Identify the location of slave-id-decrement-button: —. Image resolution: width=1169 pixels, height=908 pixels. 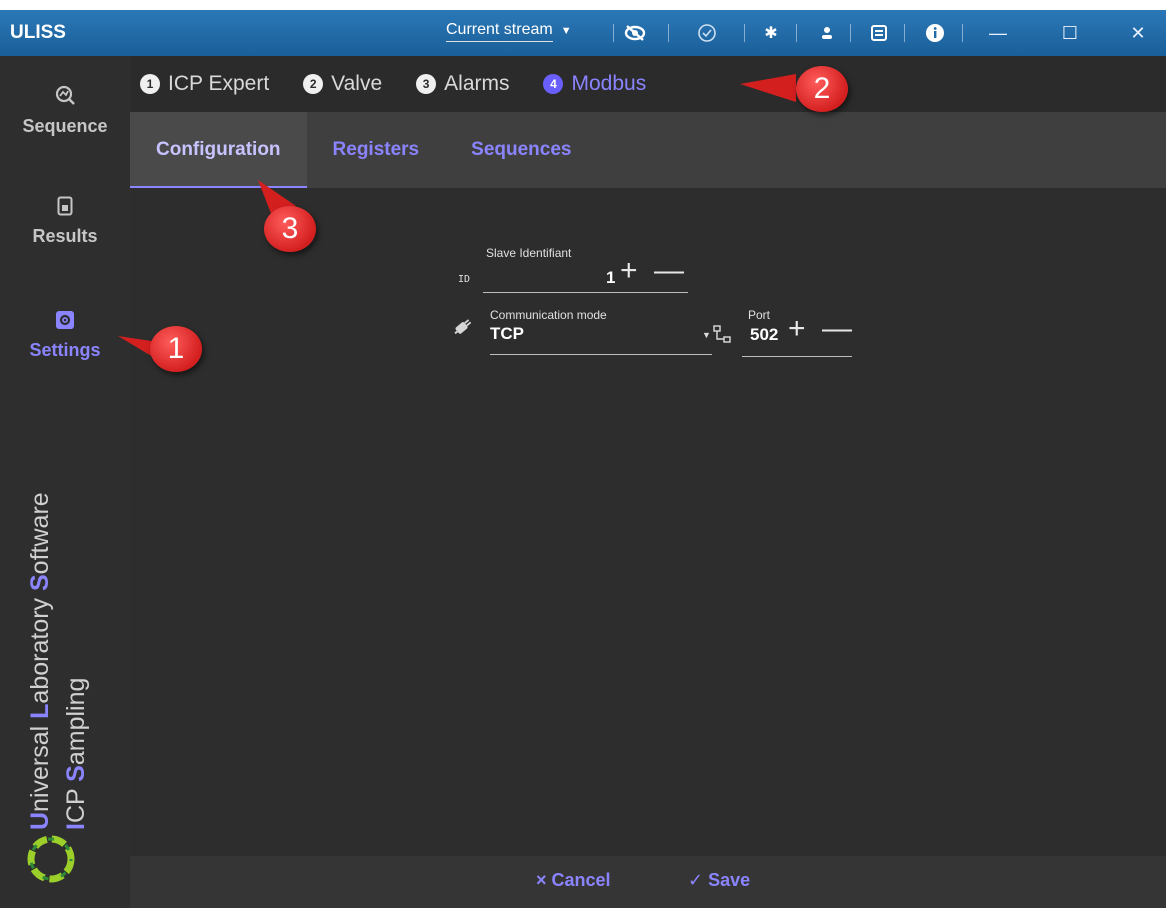
(669, 271).